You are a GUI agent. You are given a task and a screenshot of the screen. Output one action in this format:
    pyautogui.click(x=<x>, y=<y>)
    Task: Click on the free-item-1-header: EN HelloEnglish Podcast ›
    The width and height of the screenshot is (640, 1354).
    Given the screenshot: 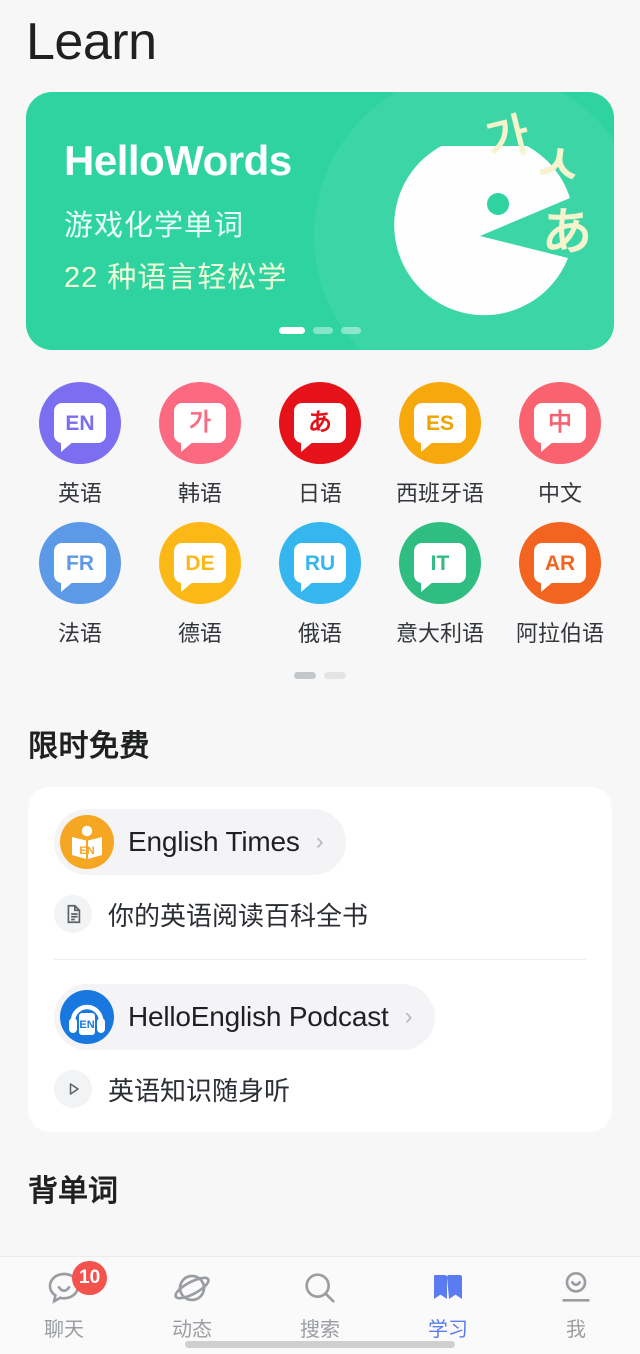 What is the action you would take?
    pyautogui.click(x=320, y=1017)
    